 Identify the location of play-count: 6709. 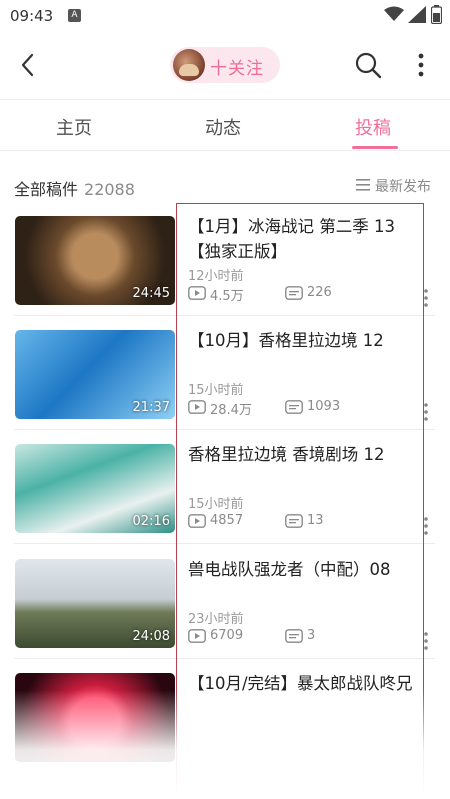
(227, 635).